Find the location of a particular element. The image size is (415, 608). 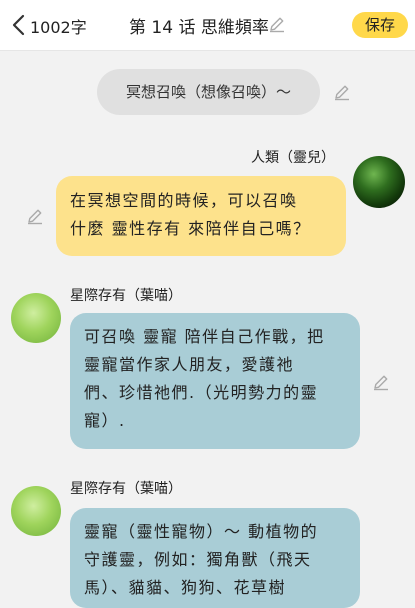

word-count: 1002字 is located at coordinates (58, 27).